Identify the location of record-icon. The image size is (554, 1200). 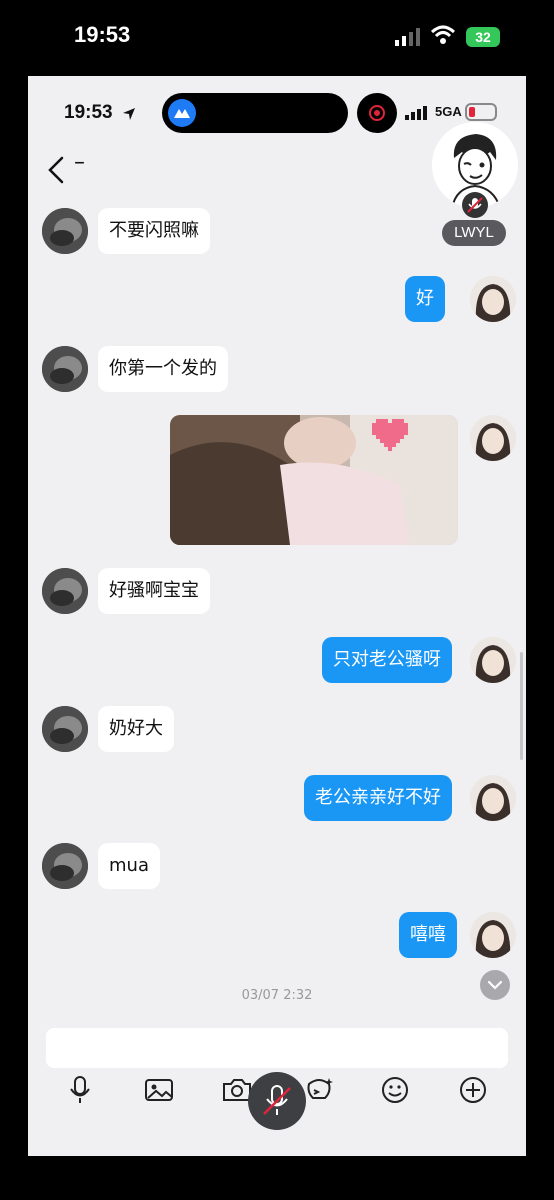
(377, 113).